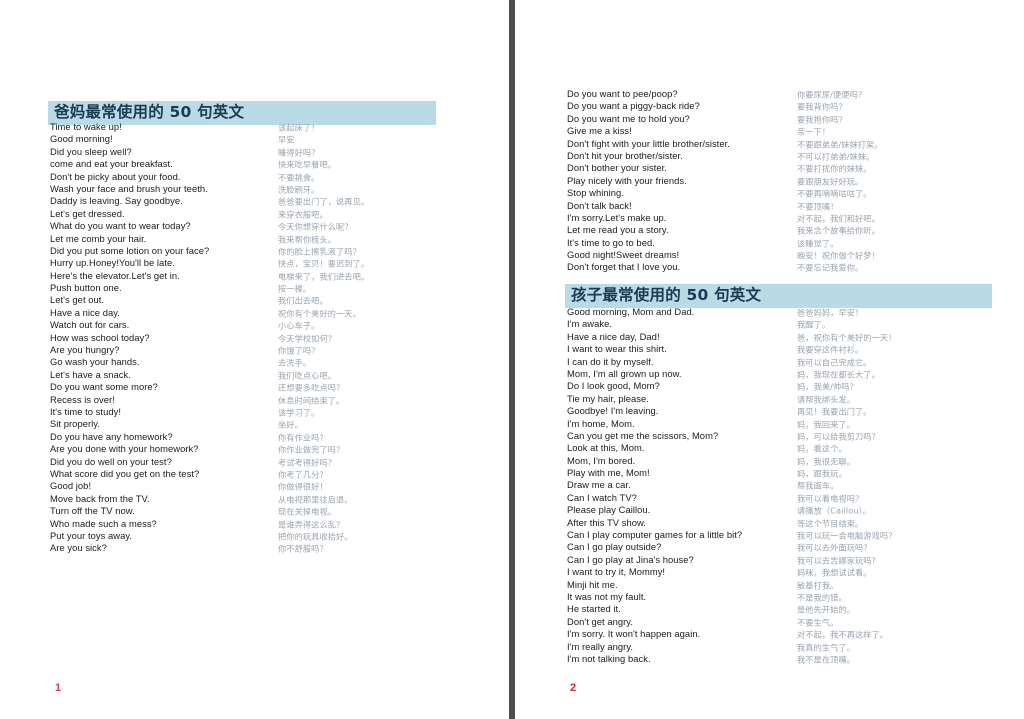 This screenshot has width=1024, height=719. Describe the element at coordinates (830, 312) in the screenshot. I see `phrase-chinese: 爸爸妈妈，早安！` at that location.